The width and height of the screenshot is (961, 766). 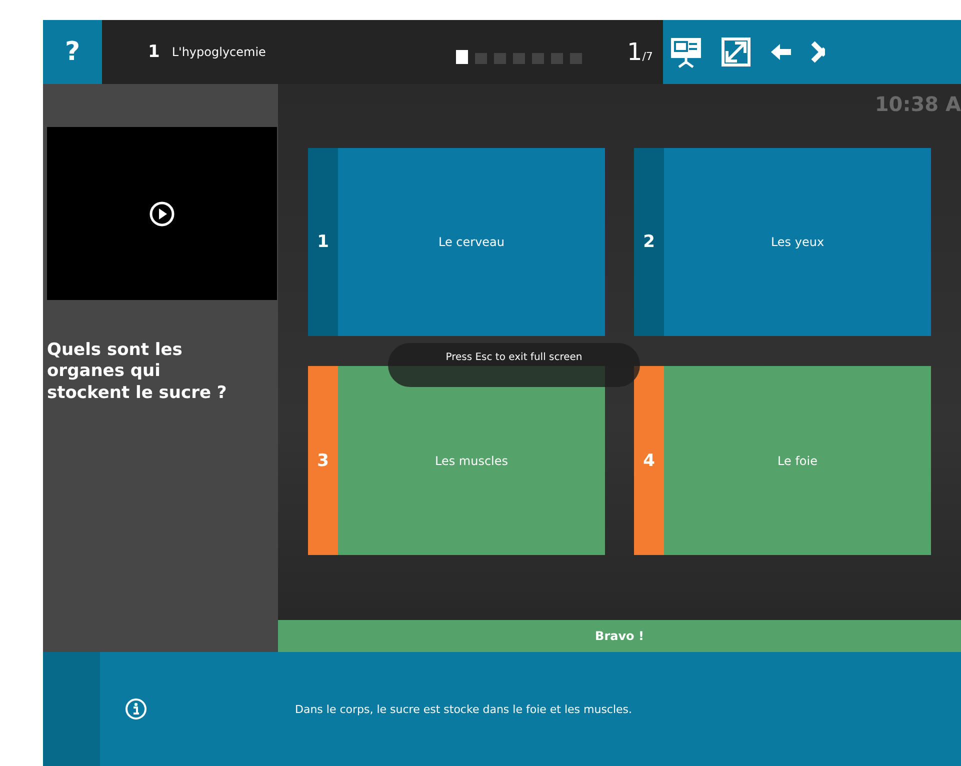 I want to click on close-icon, so click(x=817, y=52).